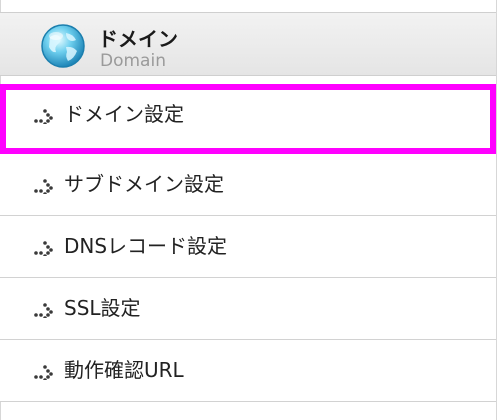 Image resolution: width=500 pixels, height=420 pixels. What do you see at coordinates (133, 61) in the screenshot?
I see `section-subtitle: Domain` at bounding box center [133, 61].